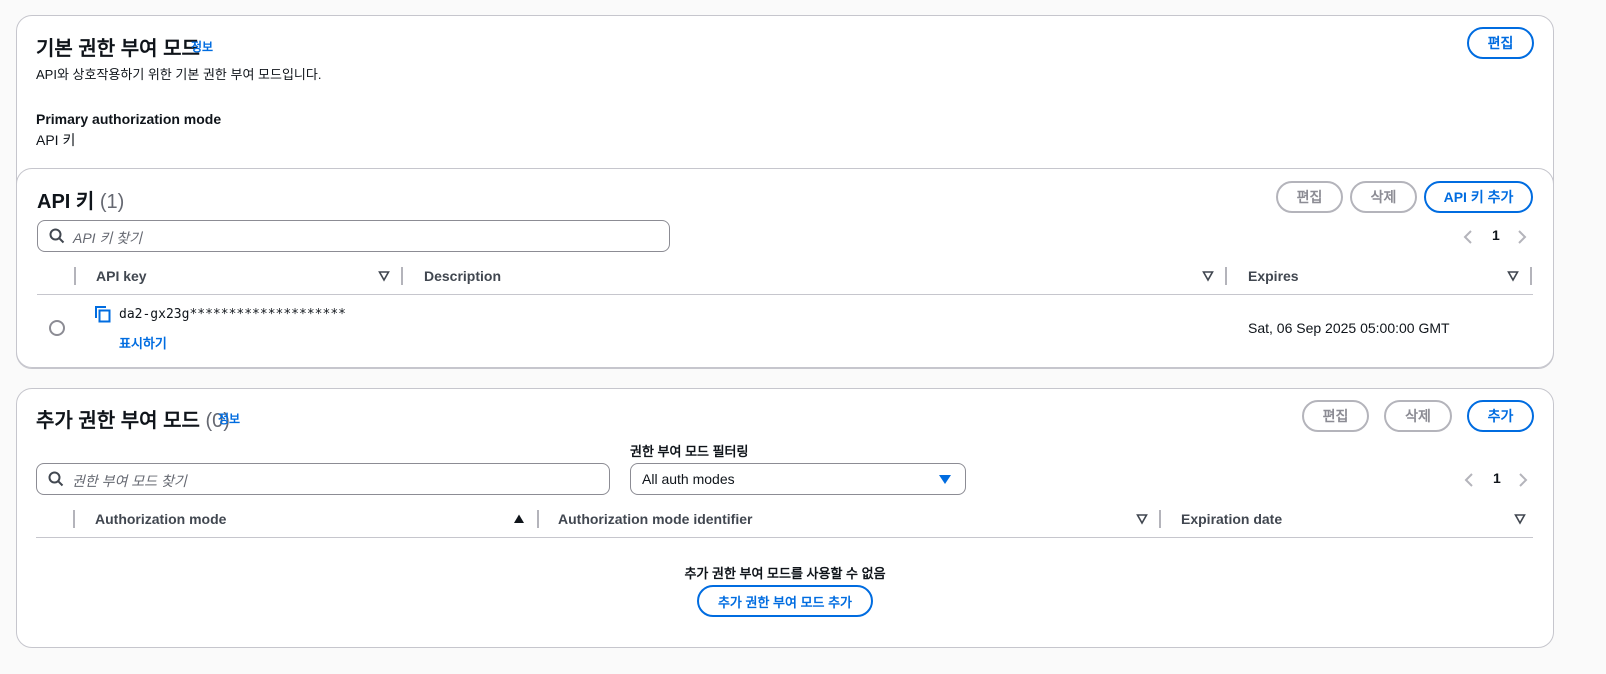 The height and width of the screenshot is (674, 1606). What do you see at coordinates (1349, 328) in the screenshot?
I see `api-key-expires: Sat, 06 Sep 2025 05:00:00 GMT` at bounding box center [1349, 328].